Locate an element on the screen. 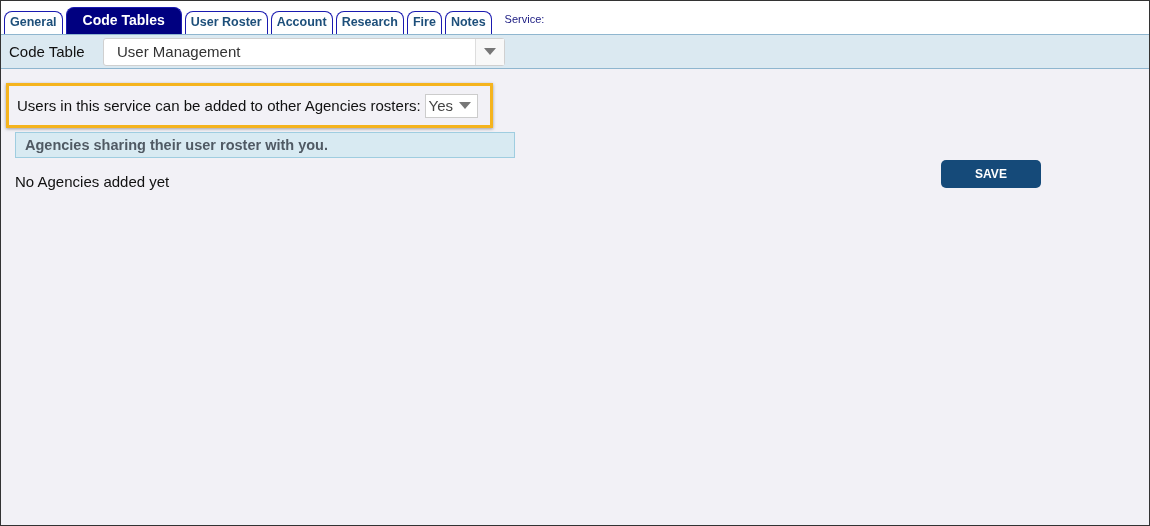 This screenshot has height=526, width=1150. save-button: SAVE is located at coordinates (991, 174).